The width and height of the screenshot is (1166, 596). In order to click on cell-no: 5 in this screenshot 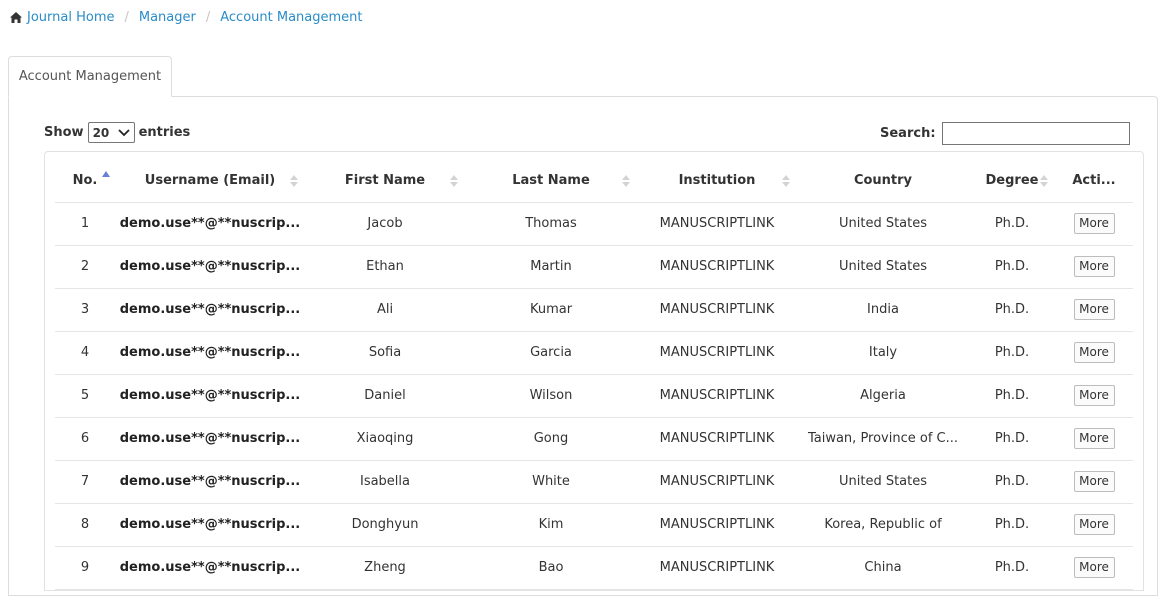, I will do `click(85, 396)`.